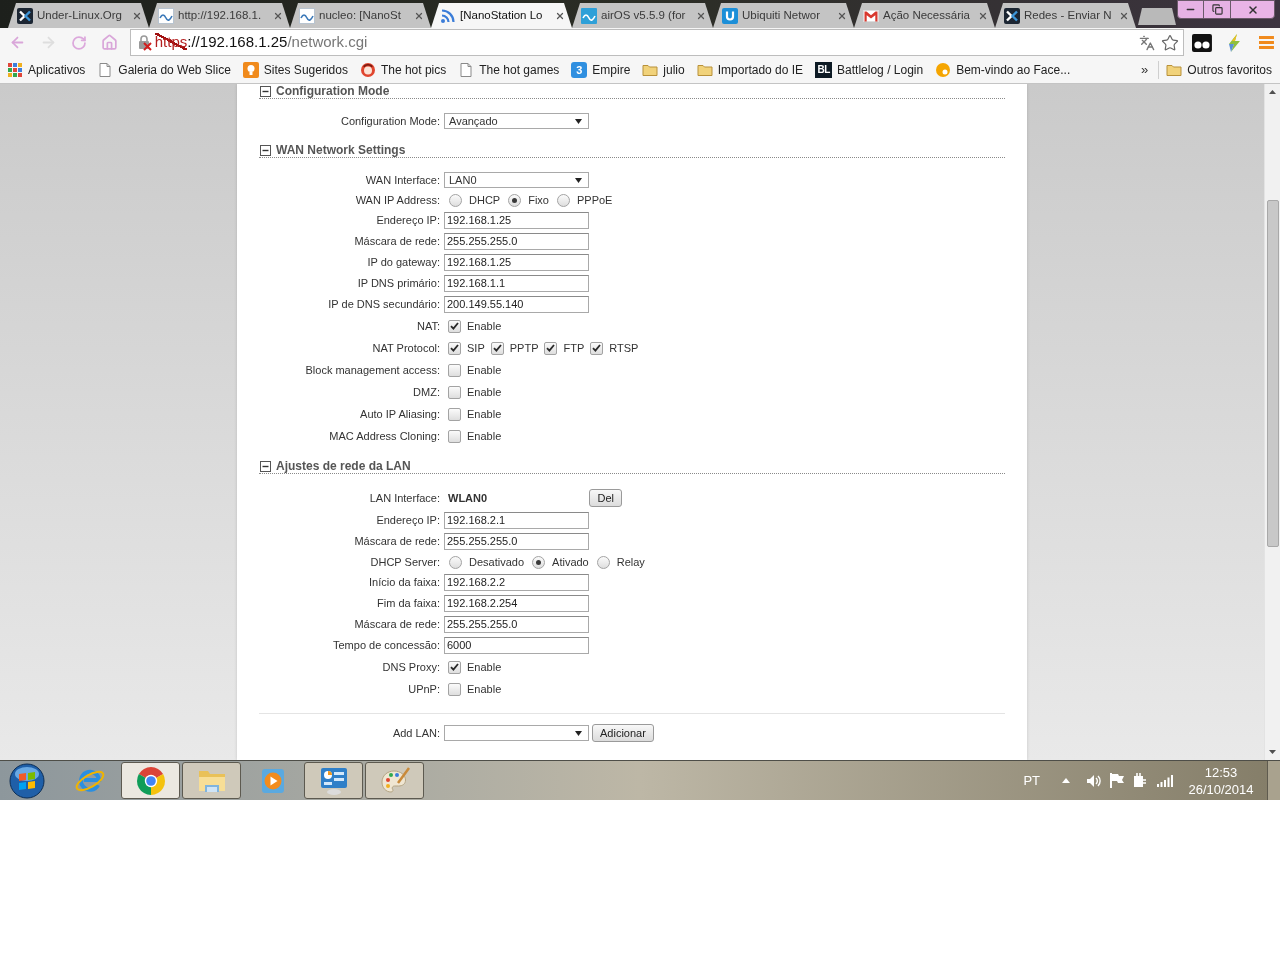 This screenshot has height=960, width=1280. What do you see at coordinates (1217, 9) in the screenshot?
I see `restore-button` at bounding box center [1217, 9].